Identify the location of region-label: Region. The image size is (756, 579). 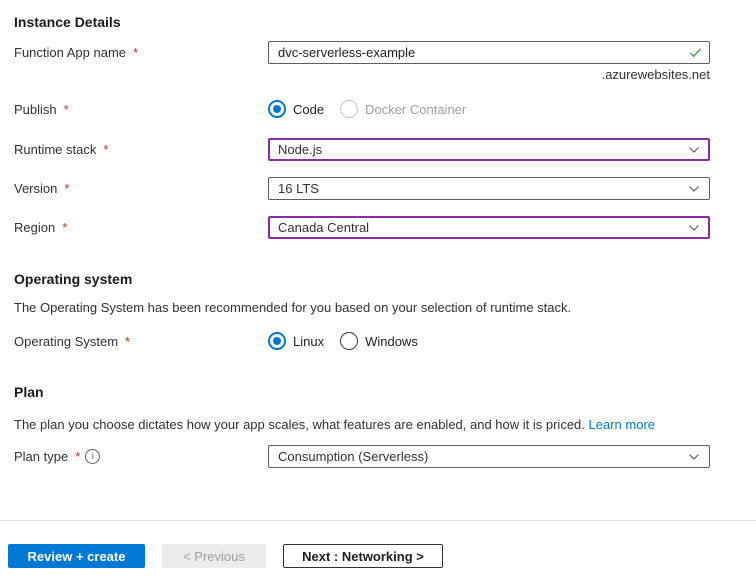
(35, 227).